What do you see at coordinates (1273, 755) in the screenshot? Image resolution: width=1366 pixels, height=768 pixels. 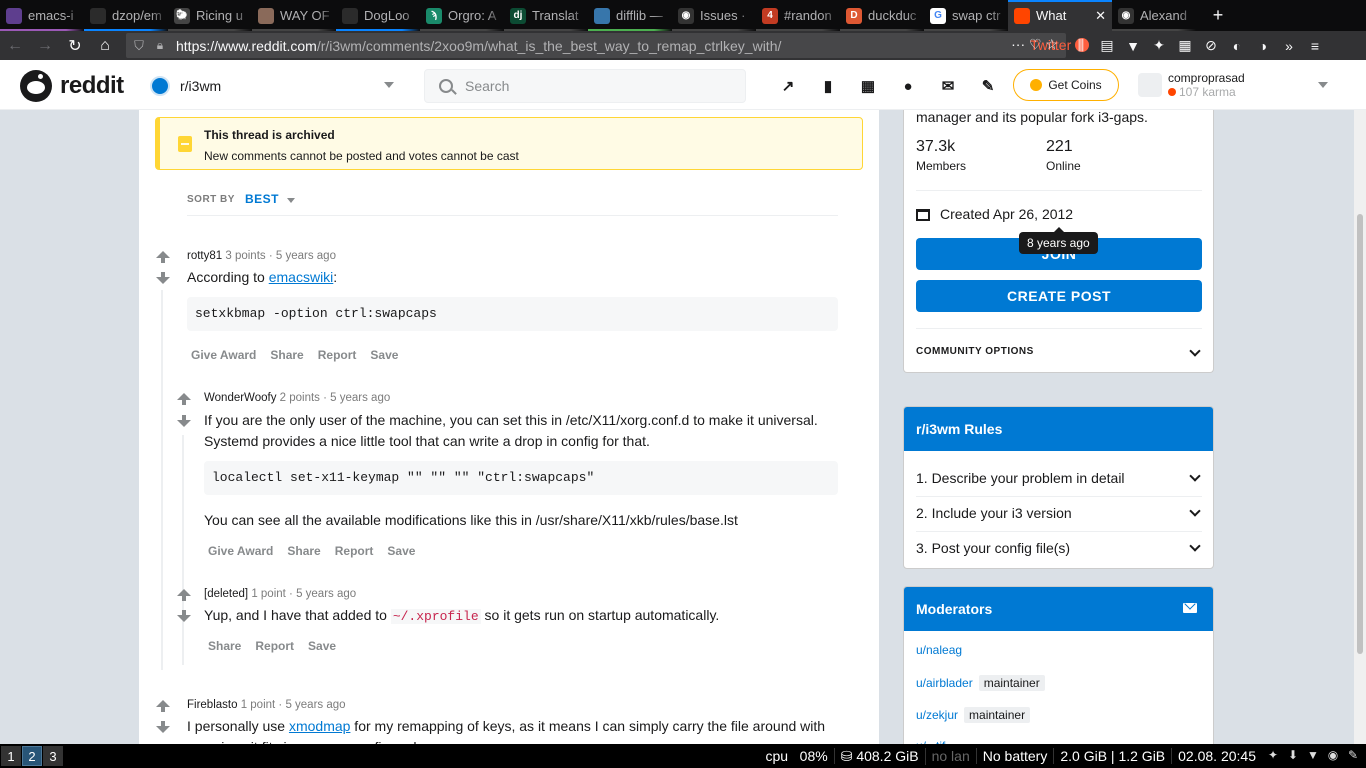 I see `tray-icon: ✦` at bounding box center [1273, 755].